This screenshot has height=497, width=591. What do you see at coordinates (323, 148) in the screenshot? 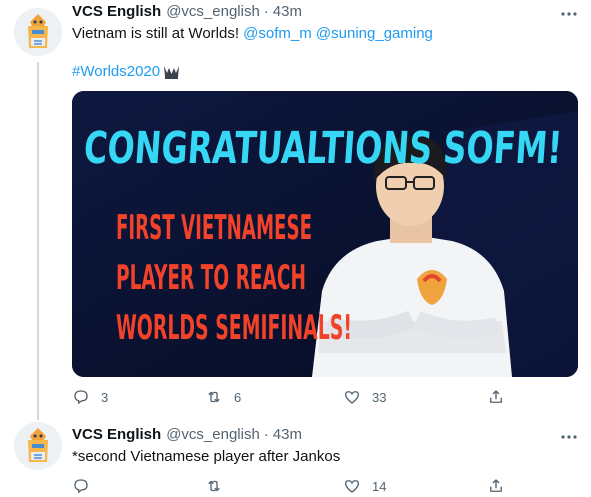
I see `media-headline: CONGRATUALTIONS SOFM!` at bounding box center [323, 148].